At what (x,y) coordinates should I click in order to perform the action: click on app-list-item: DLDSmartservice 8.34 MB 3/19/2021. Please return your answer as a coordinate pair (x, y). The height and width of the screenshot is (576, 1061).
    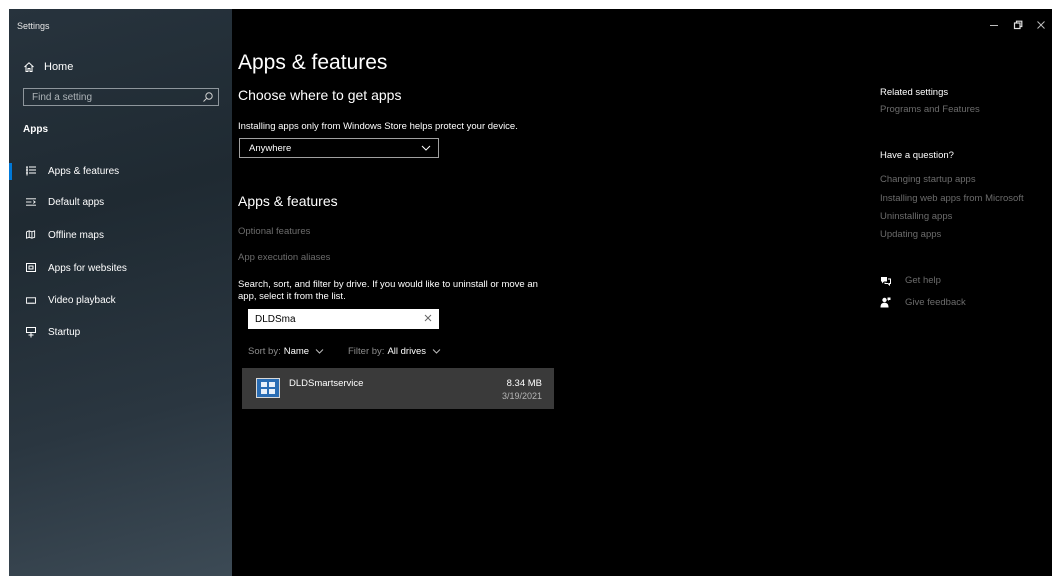
    Looking at the image, I should click on (398, 388).